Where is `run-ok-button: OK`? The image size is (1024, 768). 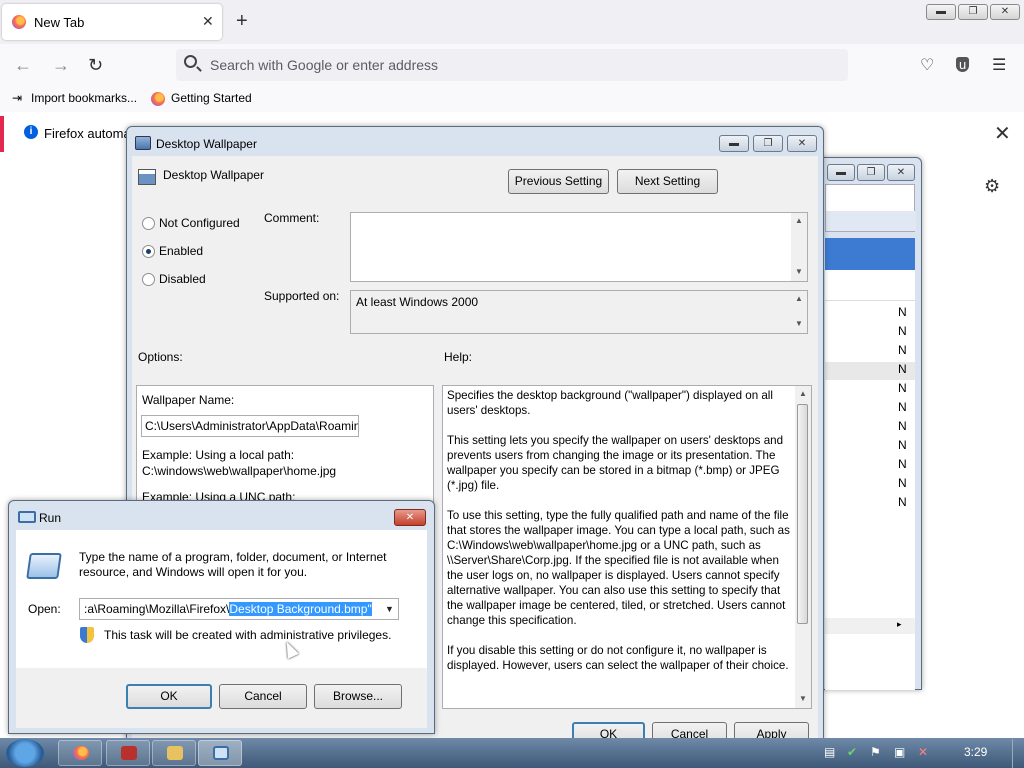 run-ok-button: OK is located at coordinates (169, 696).